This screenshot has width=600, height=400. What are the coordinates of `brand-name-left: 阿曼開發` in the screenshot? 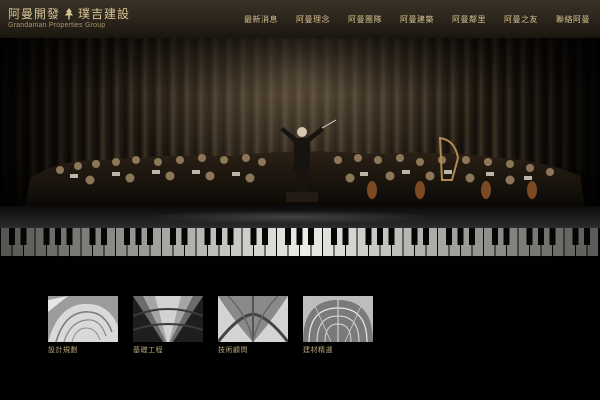 It's located at (34, 14).